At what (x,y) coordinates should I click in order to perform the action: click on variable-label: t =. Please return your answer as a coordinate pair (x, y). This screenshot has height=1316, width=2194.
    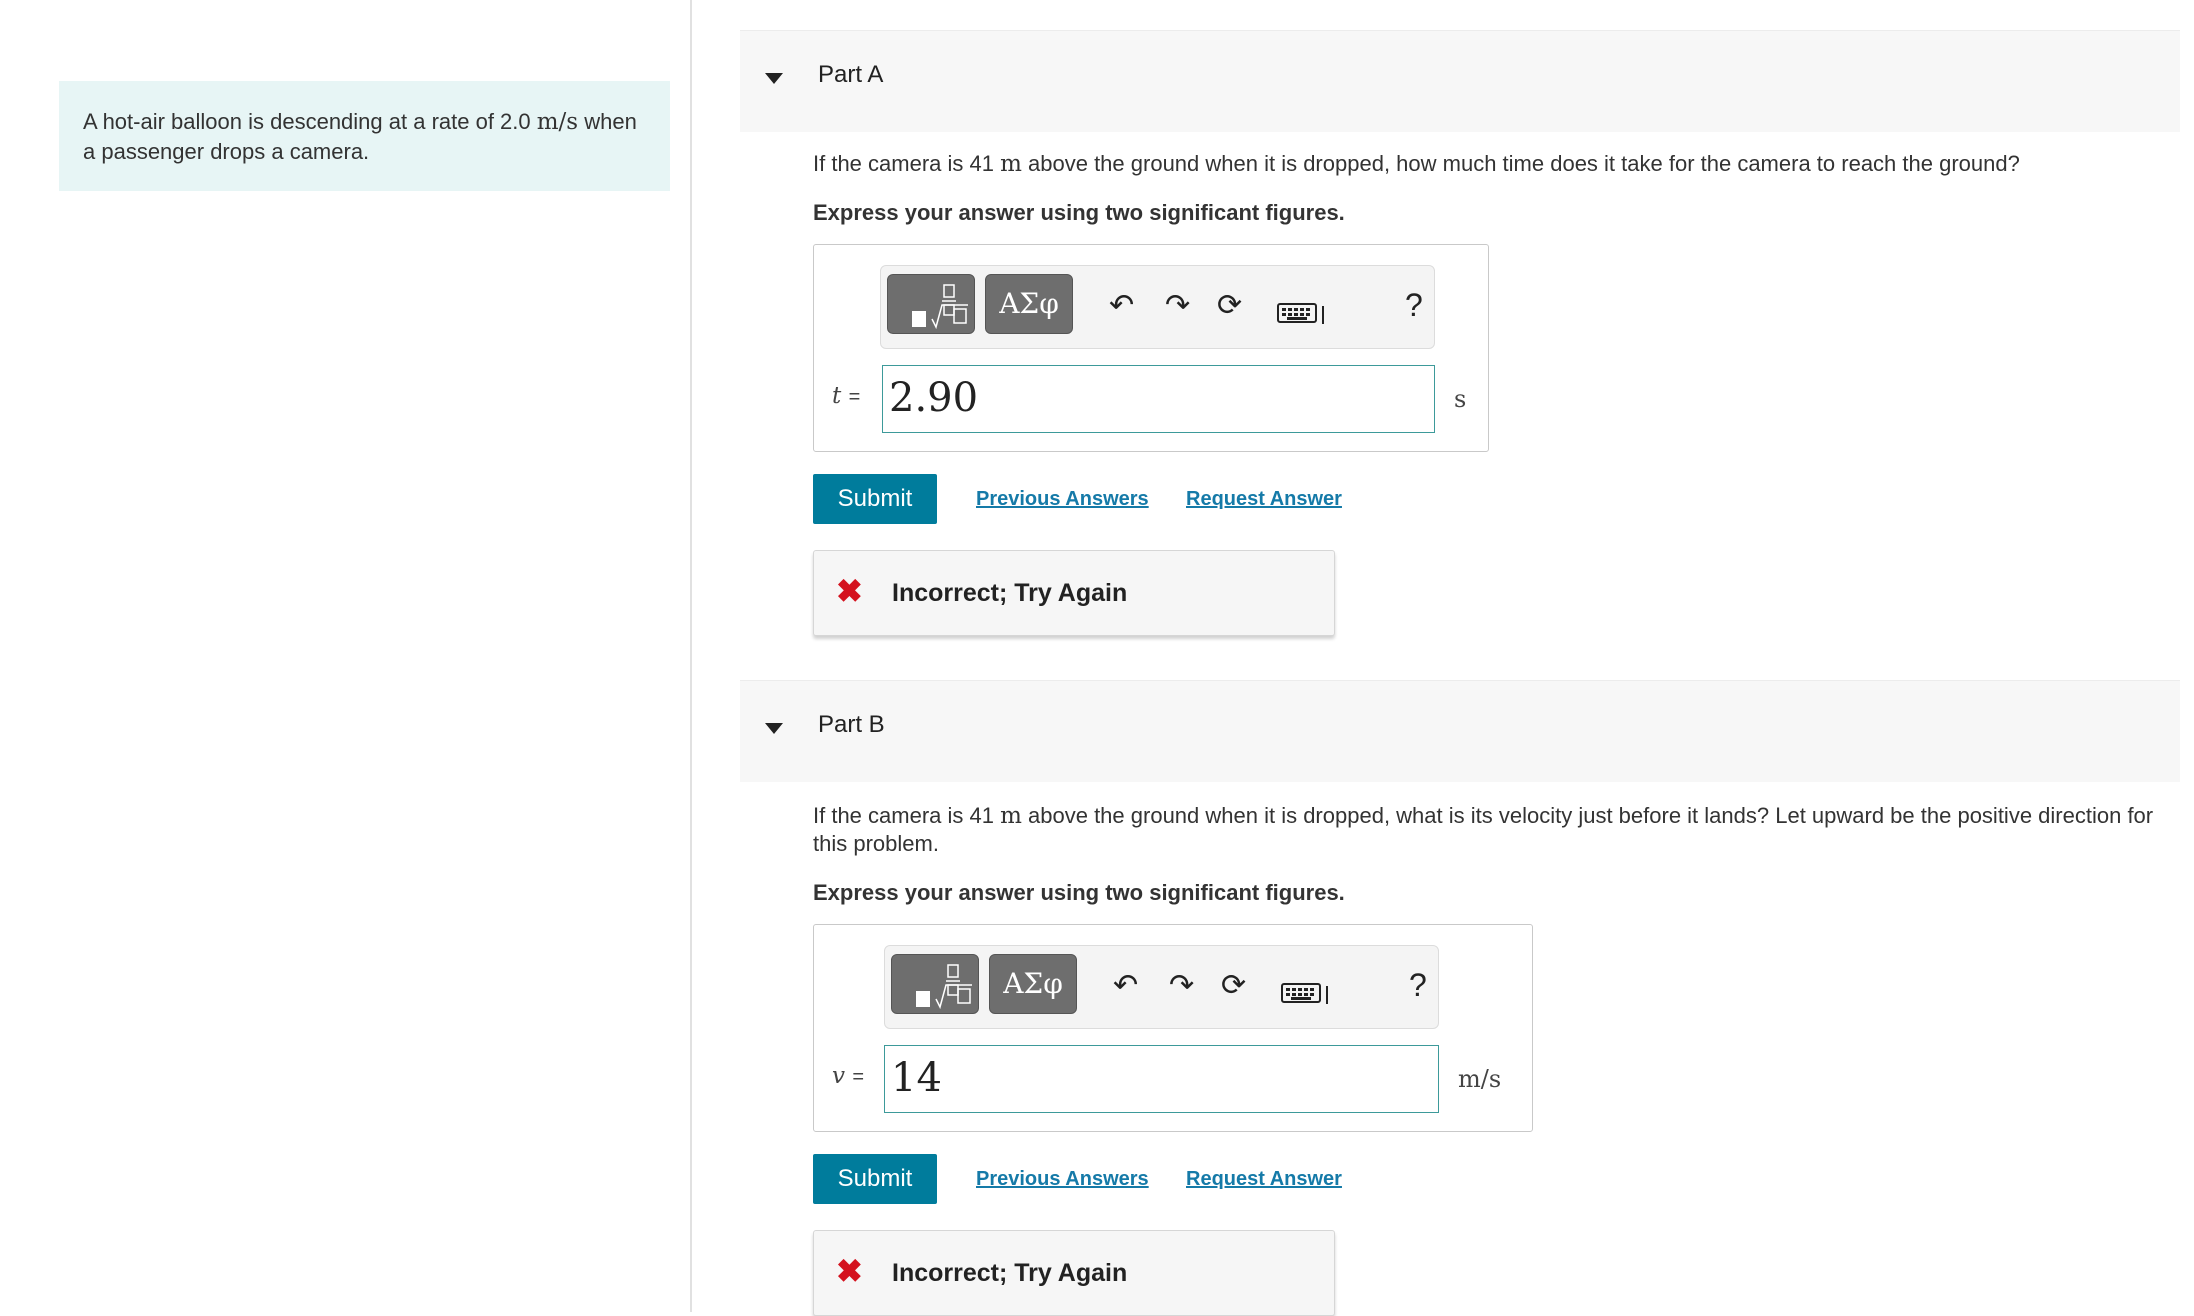
    Looking at the image, I should click on (846, 396).